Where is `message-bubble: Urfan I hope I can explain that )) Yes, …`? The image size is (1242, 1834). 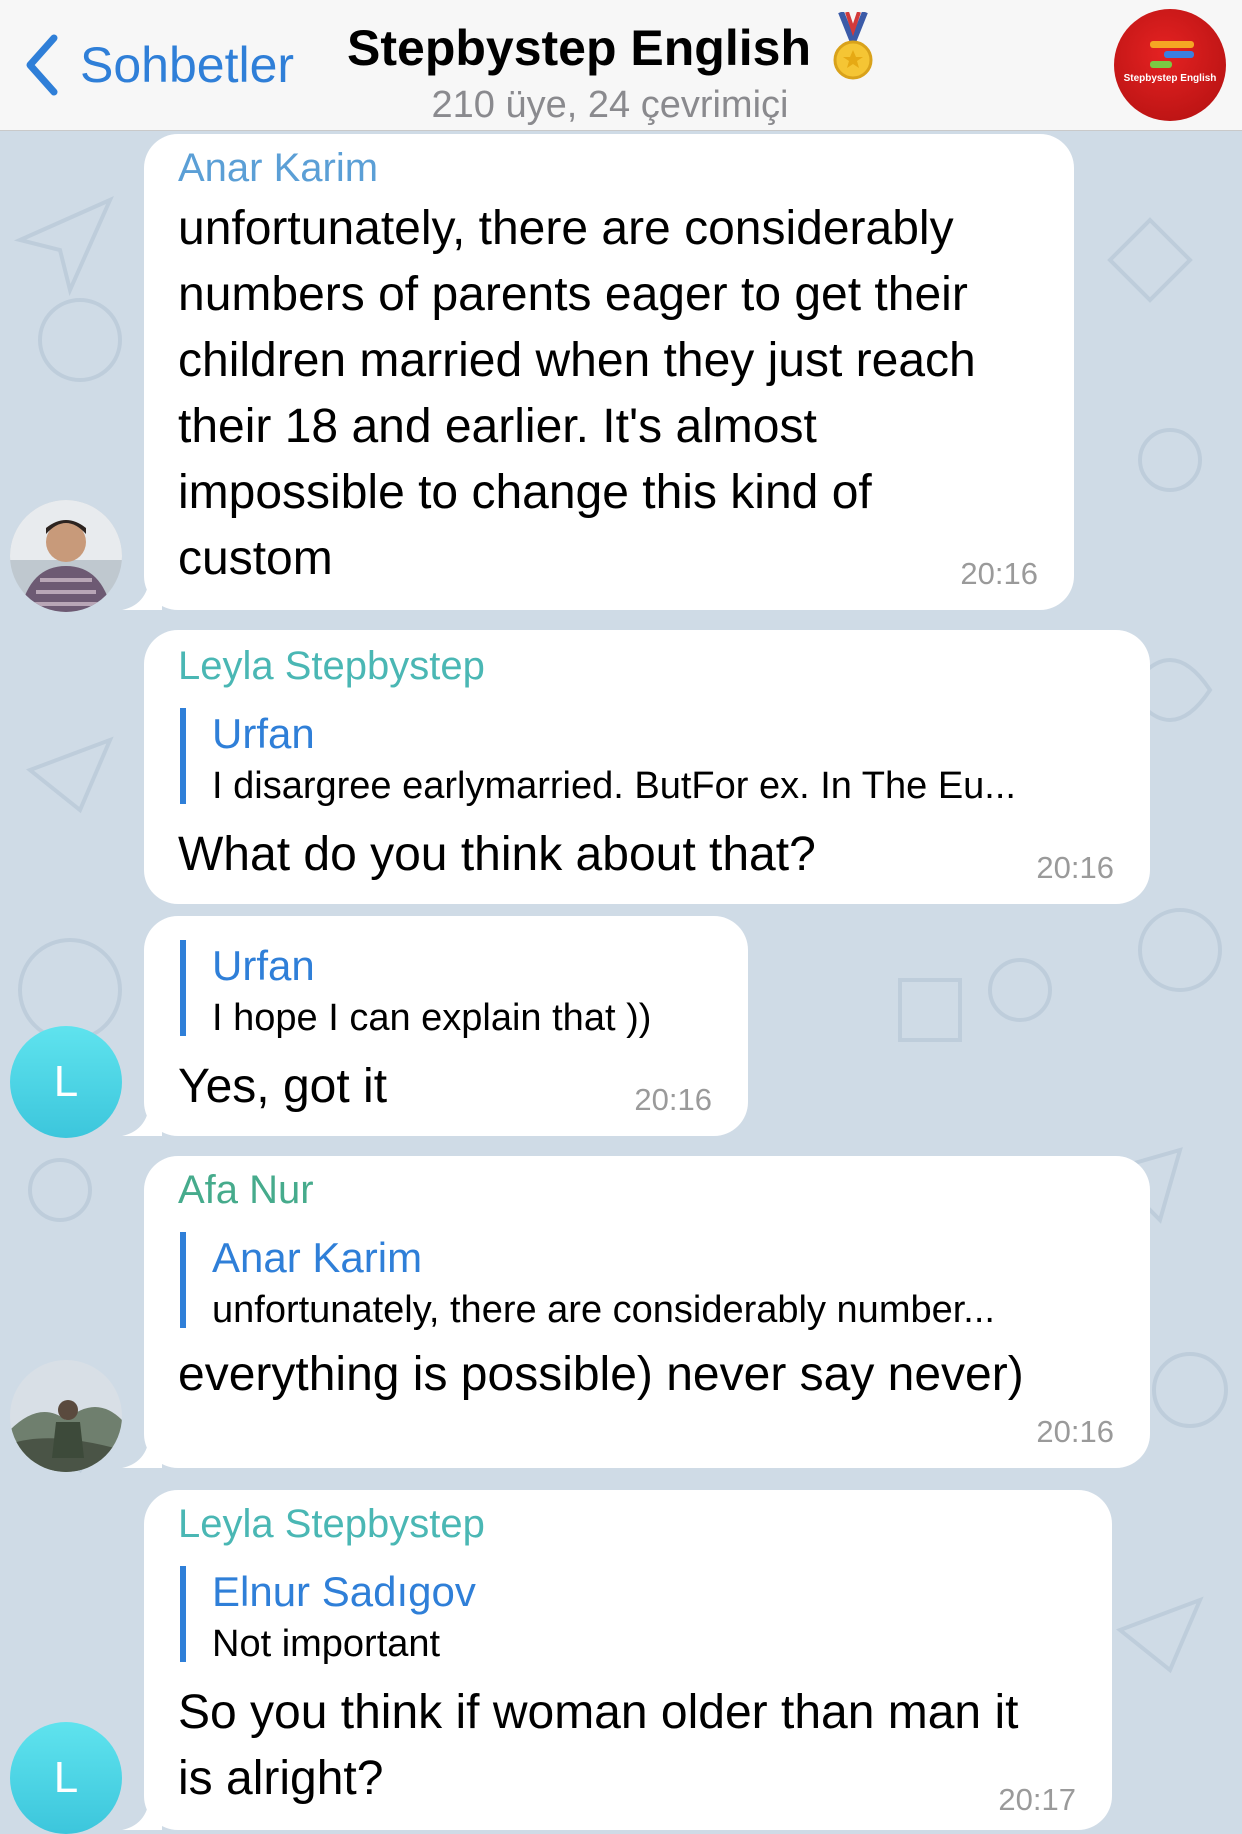
message-bubble: Urfan I hope I can explain that )) Yes, … is located at coordinates (435, 1026).